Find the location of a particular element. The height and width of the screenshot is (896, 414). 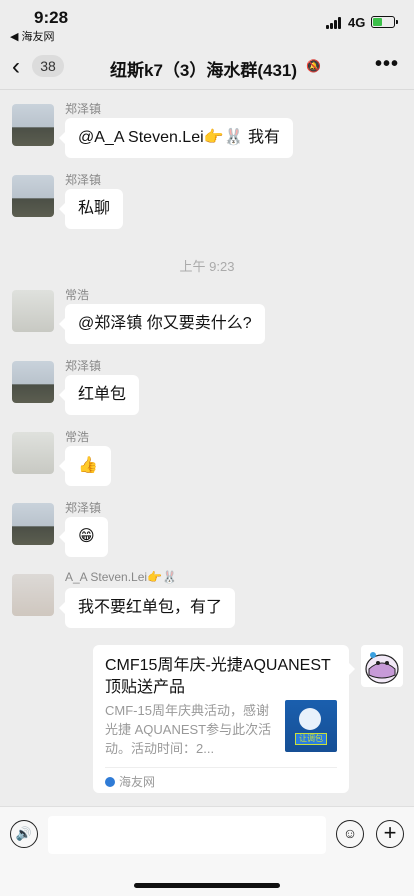

sender-name: A_A Steven.Lei👉🐰 is located at coordinates (121, 577).